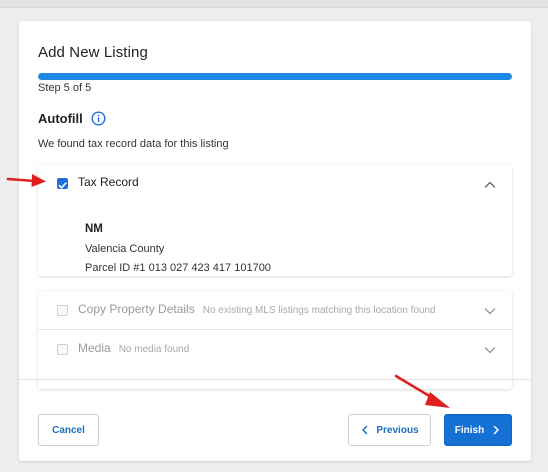  Describe the element at coordinates (275, 329) in the screenshot. I see `panel-divider` at that location.